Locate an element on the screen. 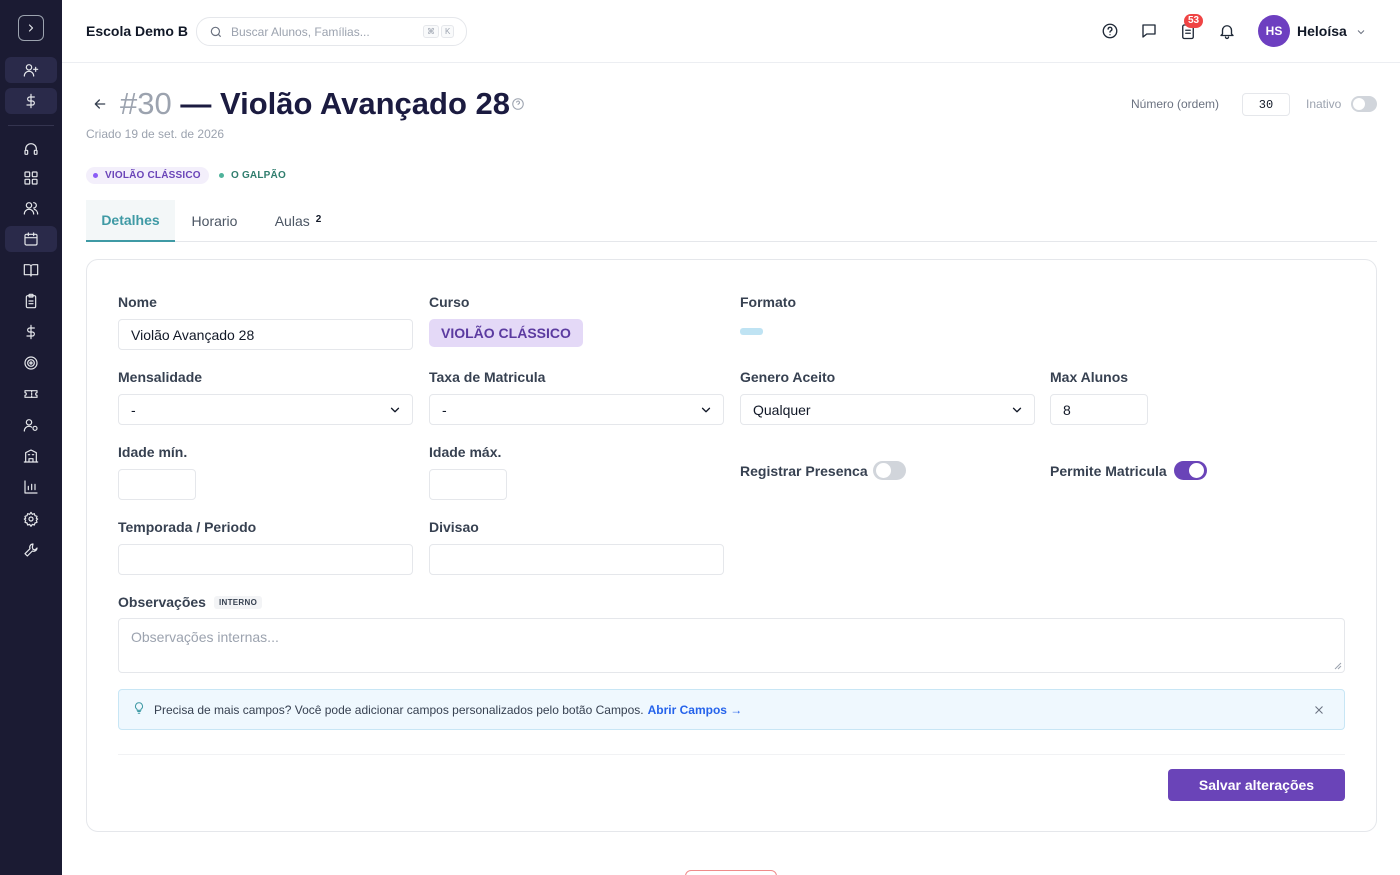  toggle-knob is located at coordinates (883, 470).